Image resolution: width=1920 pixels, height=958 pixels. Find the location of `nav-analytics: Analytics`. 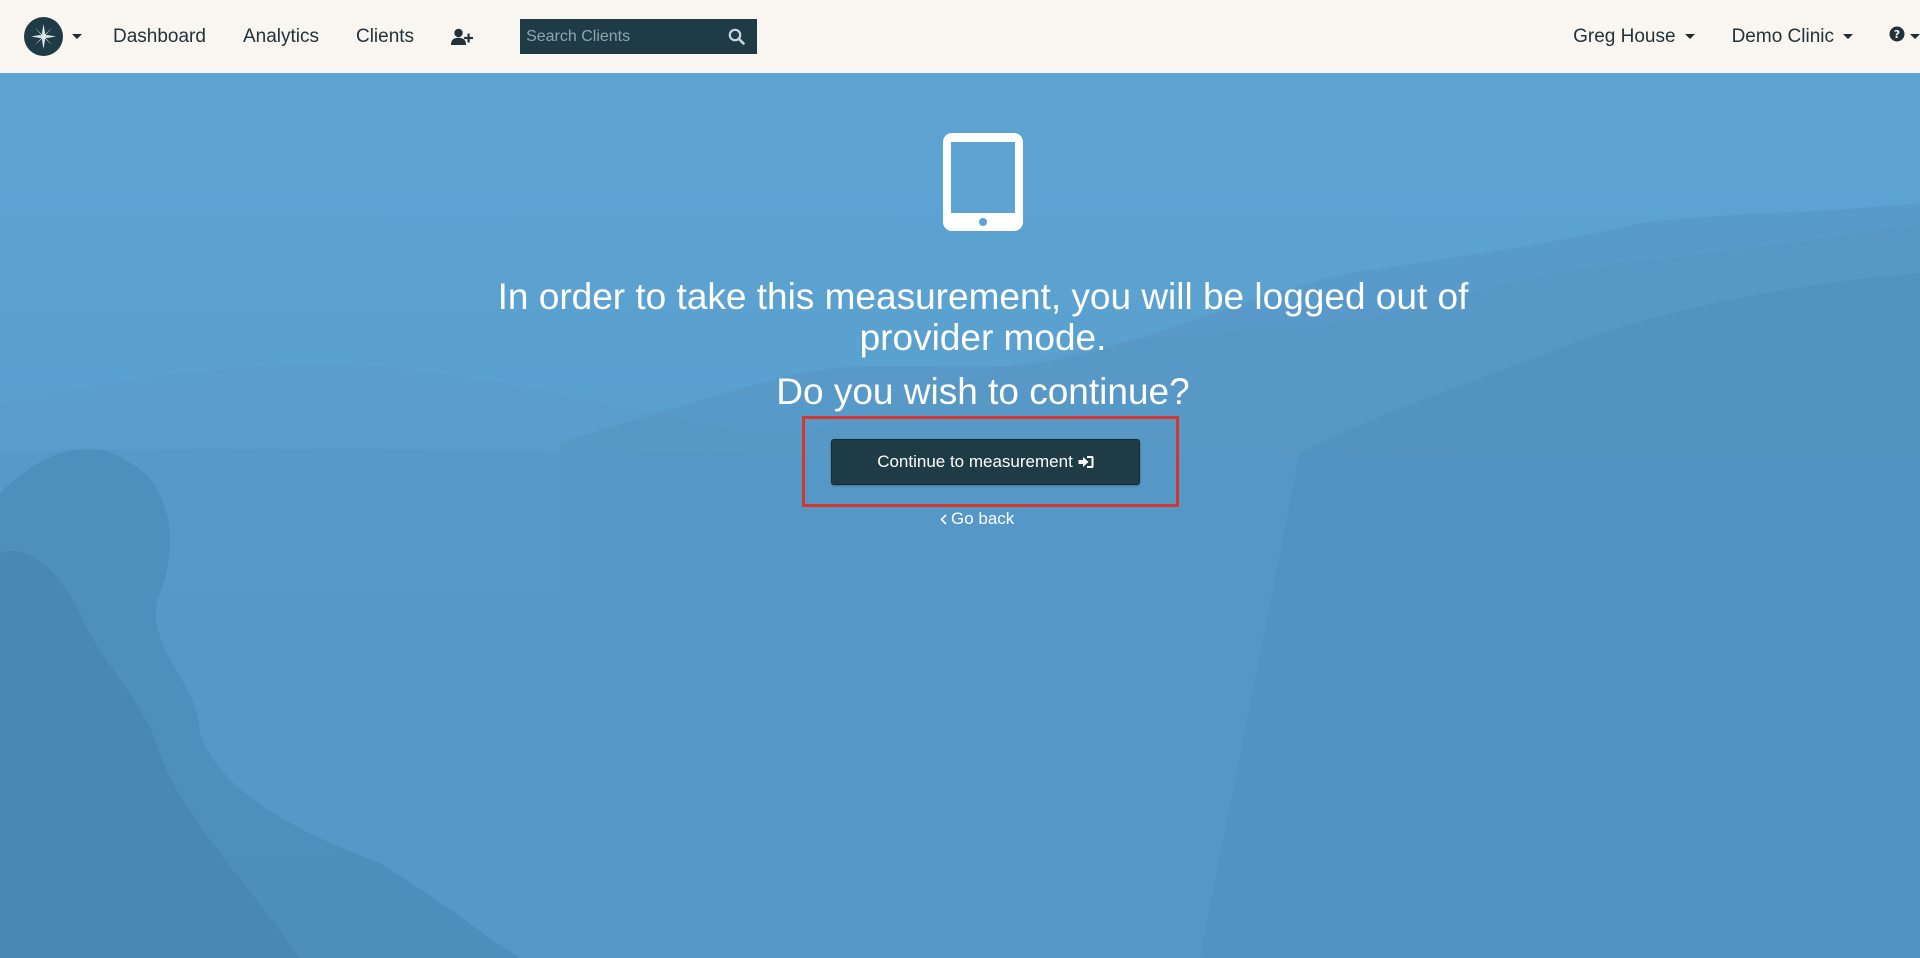

nav-analytics: Analytics is located at coordinates (281, 37).